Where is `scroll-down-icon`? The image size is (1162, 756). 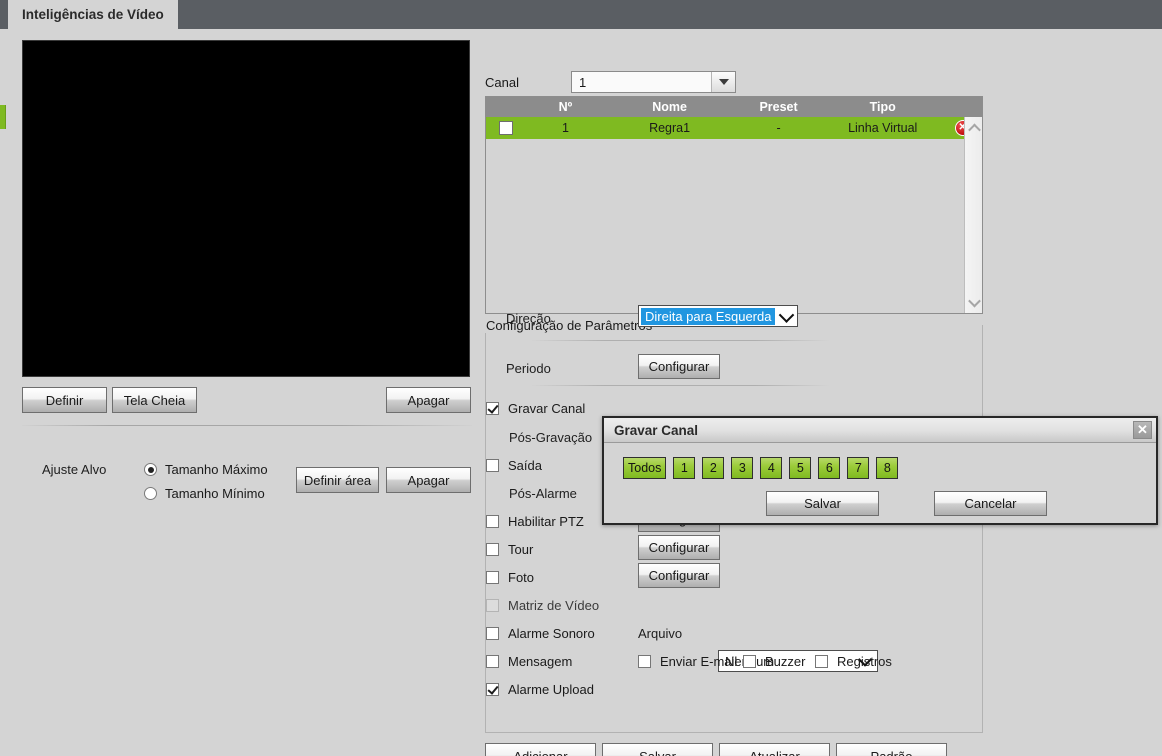
scroll-down-icon is located at coordinates (974, 301).